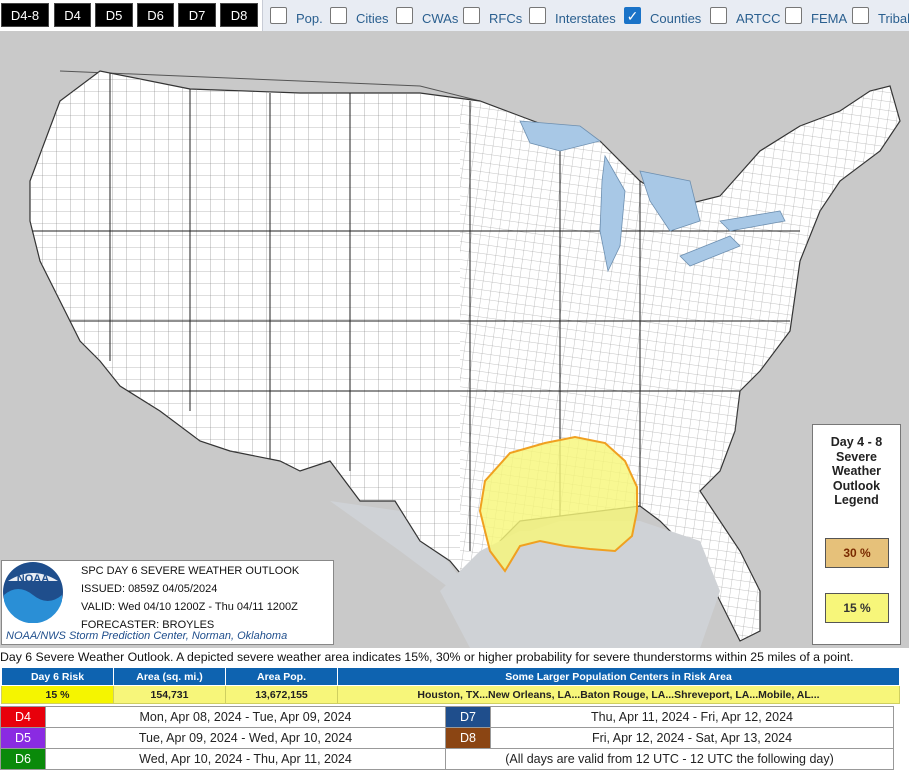 This screenshot has width=909, height=777. What do you see at coordinates (33, 579) in the screenshot?
I see `noaa-logo-text: NOAA` at bounding box center [33, 579].